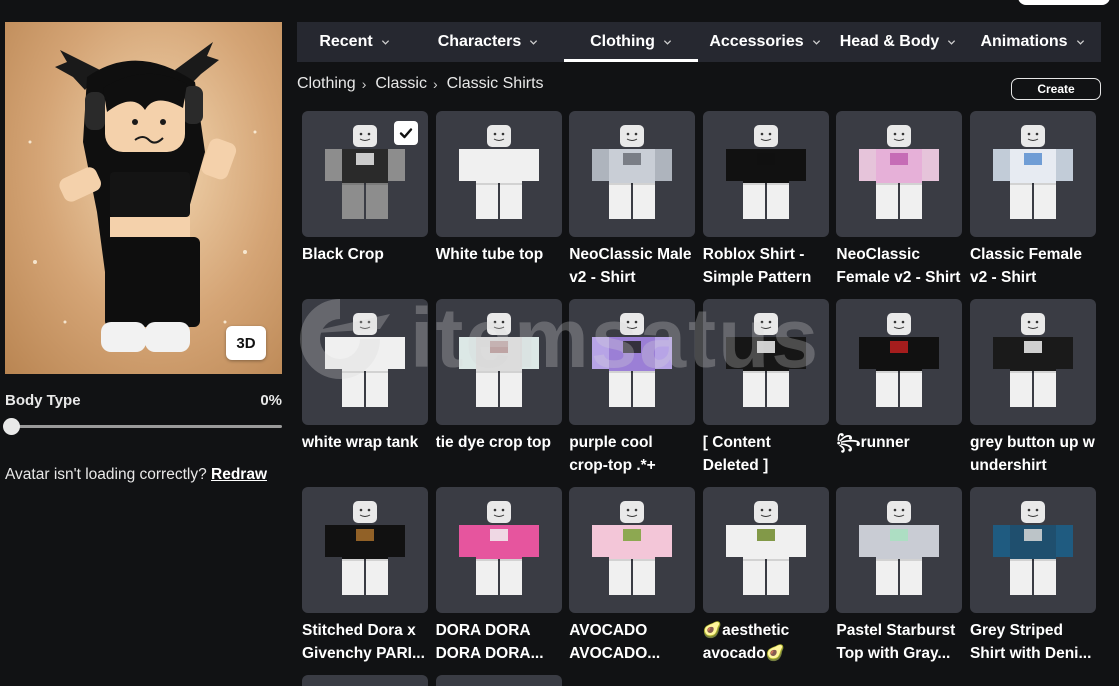 The width and height of the screenshot is (1119, 686). I want to click on avatar-loading-help: Avatar isn't loading correctly? Redraw, so click(136, 475).